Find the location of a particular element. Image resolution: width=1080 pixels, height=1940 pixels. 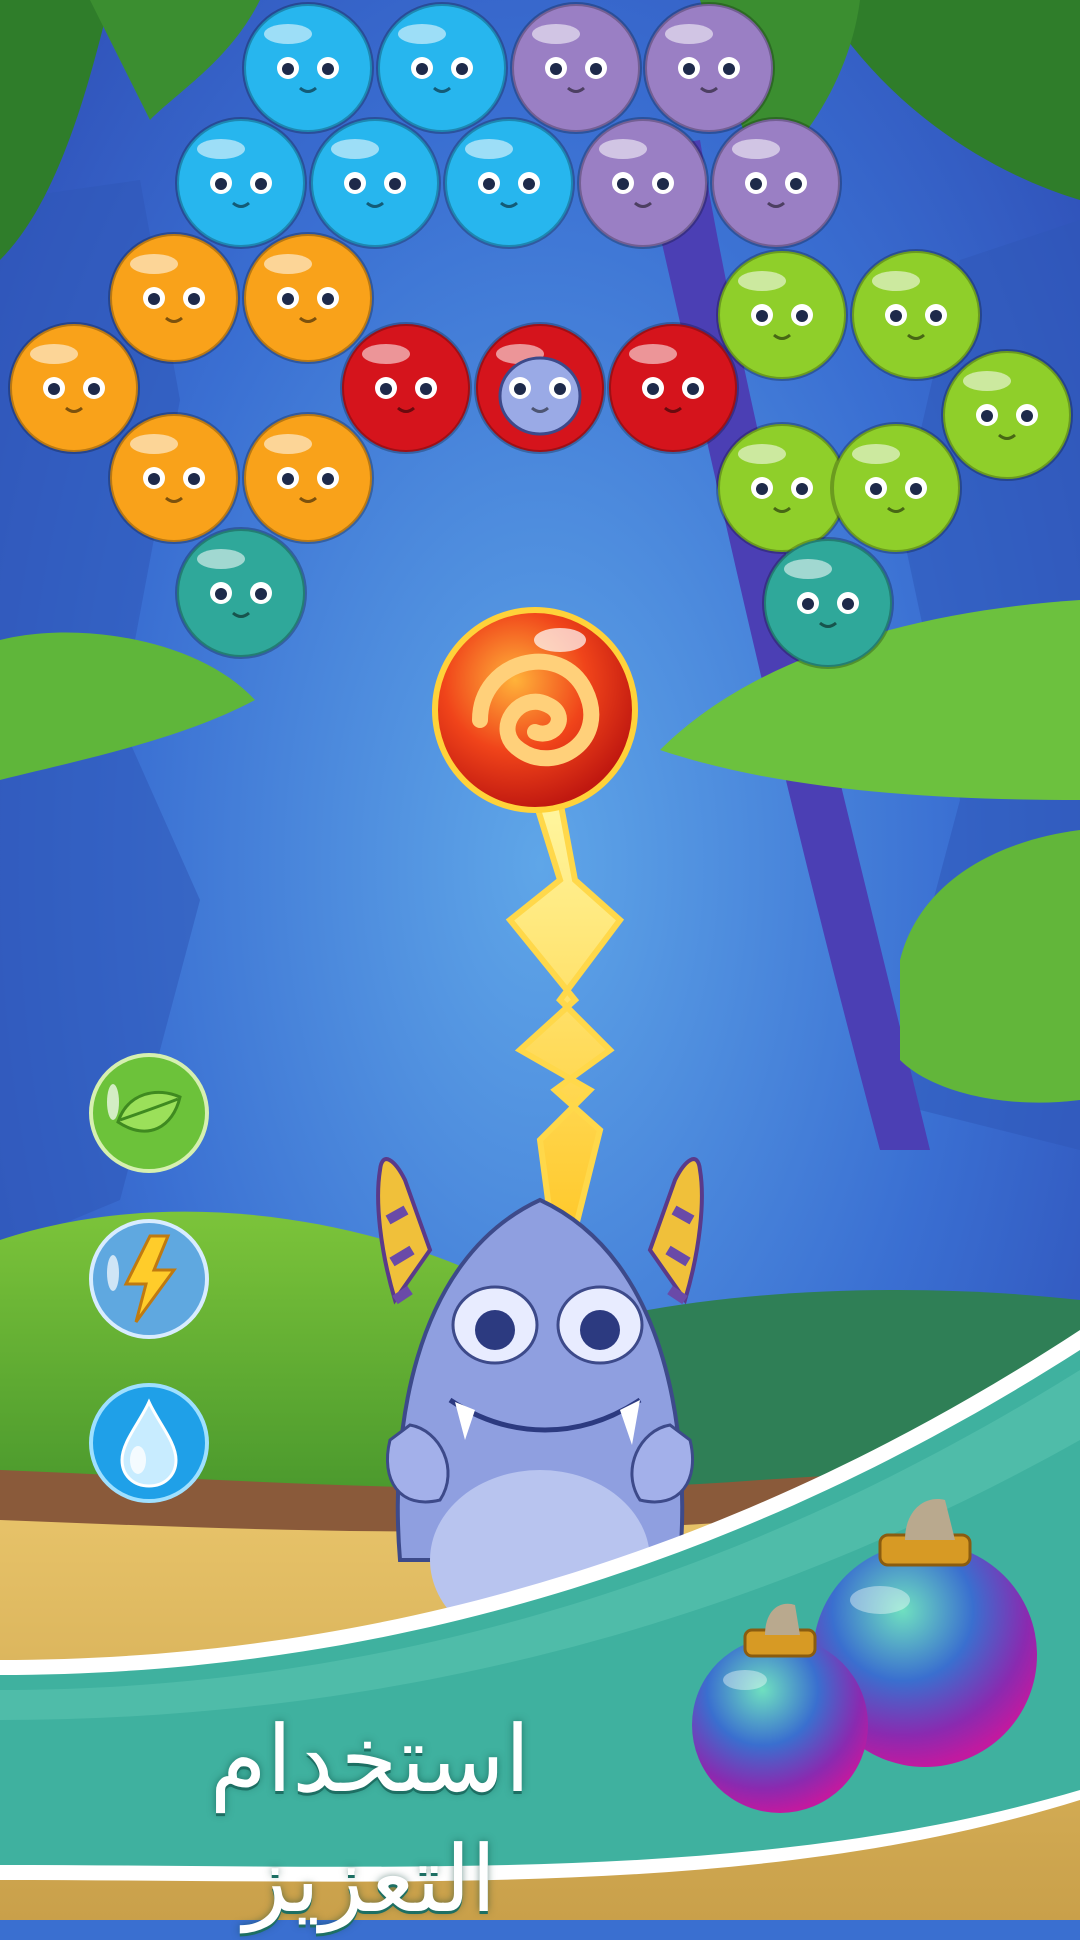

bubble-red-monster-inside is located at coordinates (540, 388).